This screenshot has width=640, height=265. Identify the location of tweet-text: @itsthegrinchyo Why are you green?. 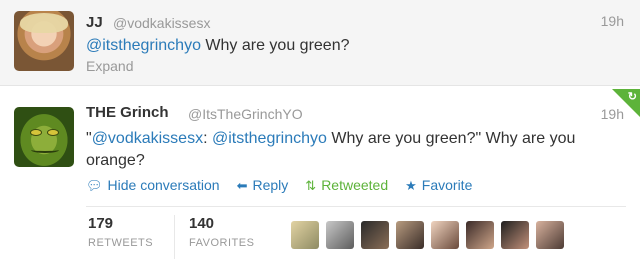
(218, 46).